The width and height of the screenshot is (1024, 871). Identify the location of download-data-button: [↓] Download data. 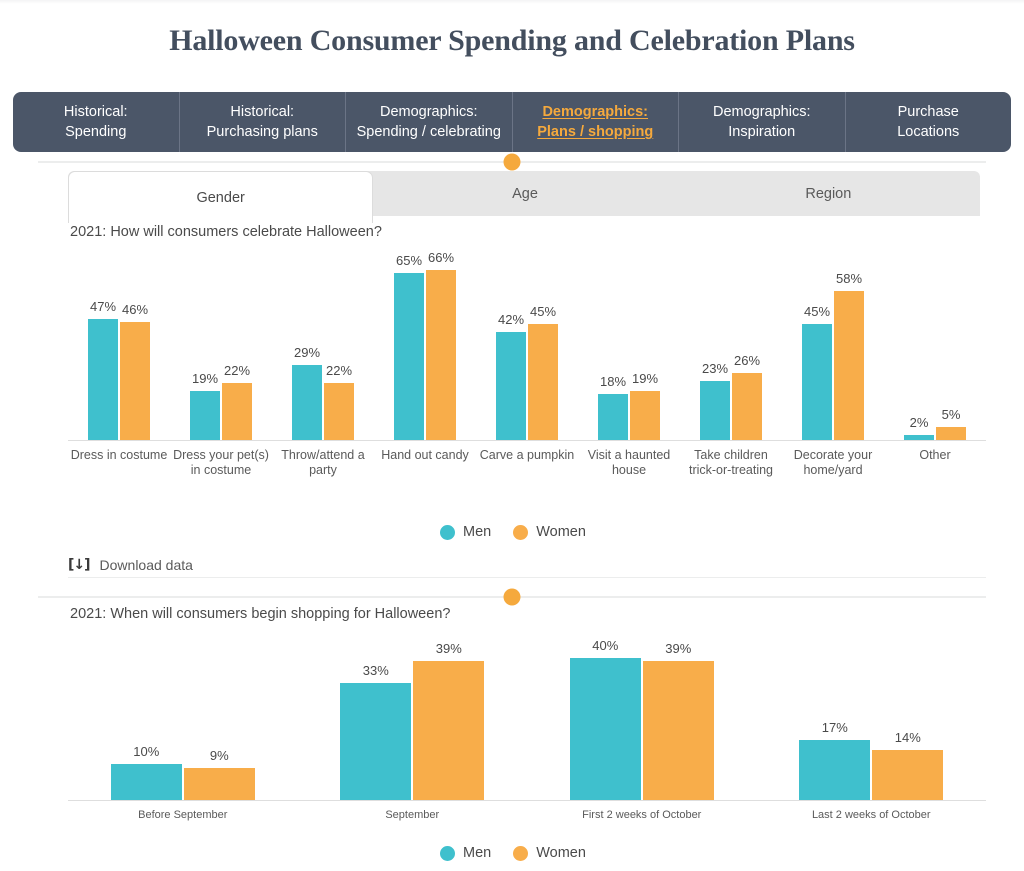
(527, 565).